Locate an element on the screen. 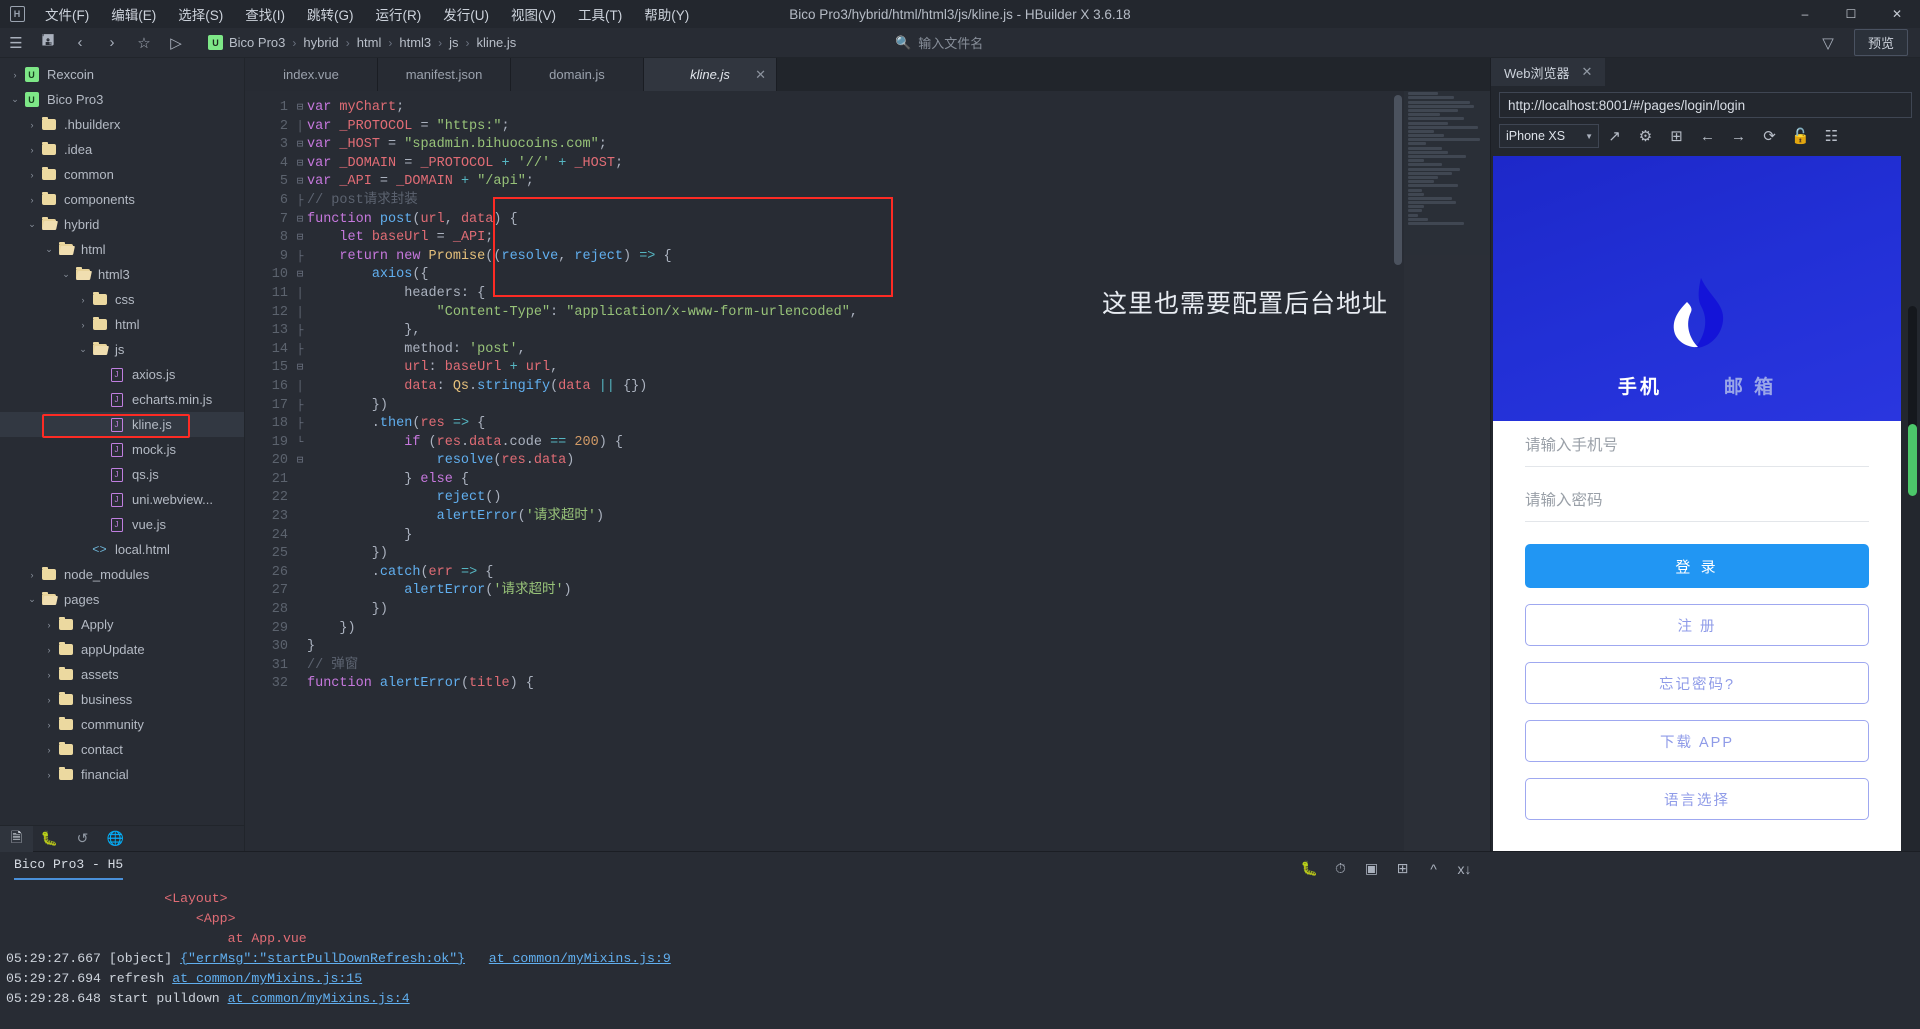  register-button: 注 册 is located at coordinates (1697, 625).